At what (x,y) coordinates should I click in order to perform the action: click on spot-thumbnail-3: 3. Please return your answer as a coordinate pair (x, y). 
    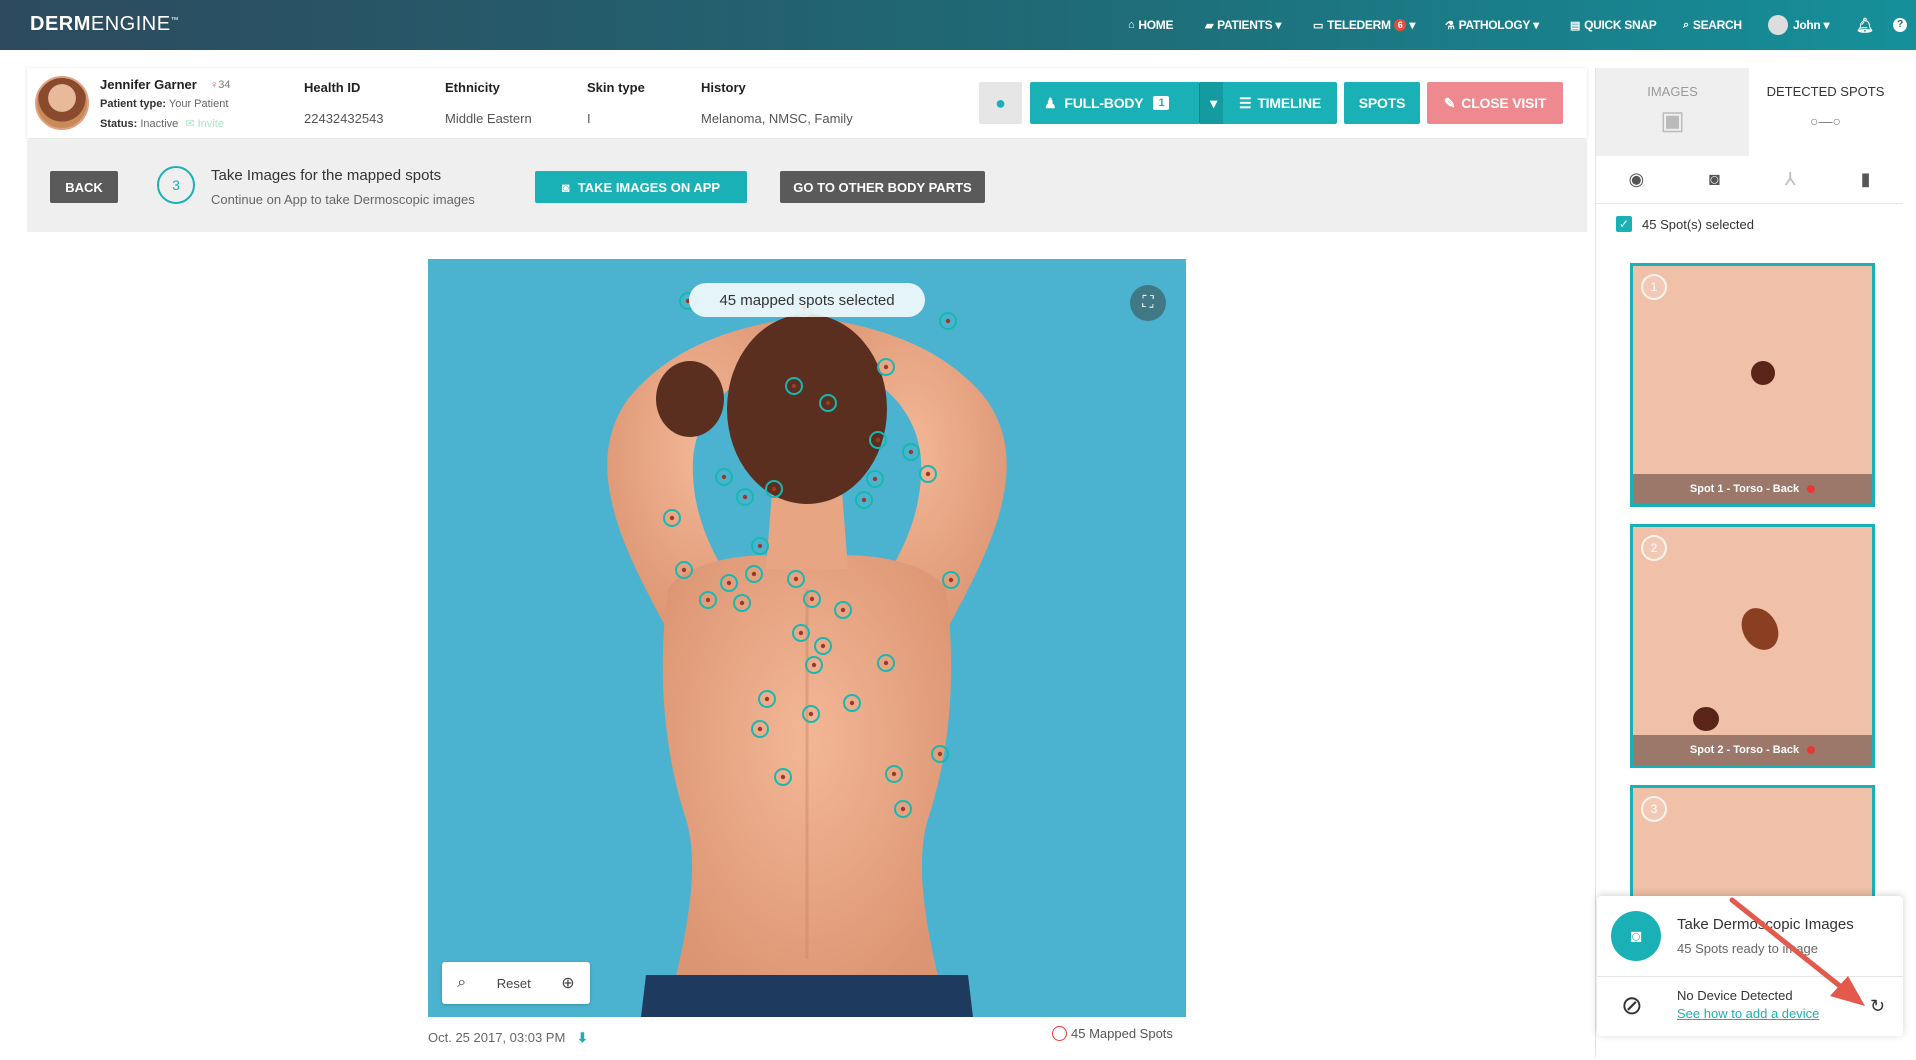
    Looking at the image, I should click on (1752, 842).